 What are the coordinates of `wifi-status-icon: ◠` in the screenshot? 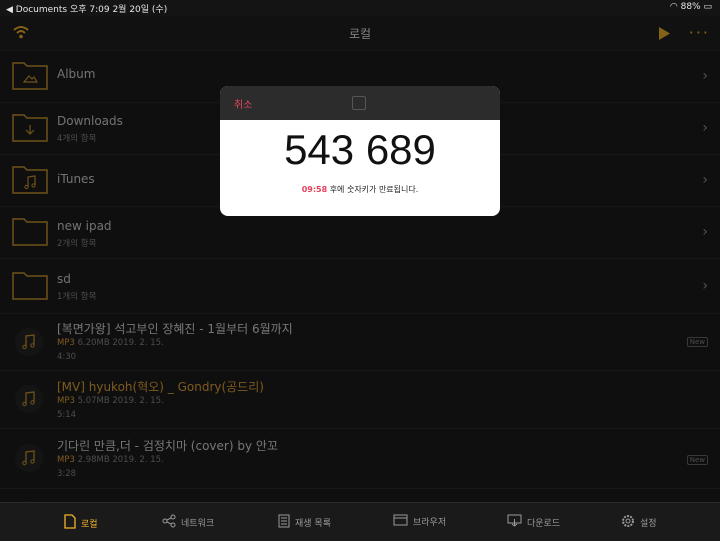 It's located at (675, 7).